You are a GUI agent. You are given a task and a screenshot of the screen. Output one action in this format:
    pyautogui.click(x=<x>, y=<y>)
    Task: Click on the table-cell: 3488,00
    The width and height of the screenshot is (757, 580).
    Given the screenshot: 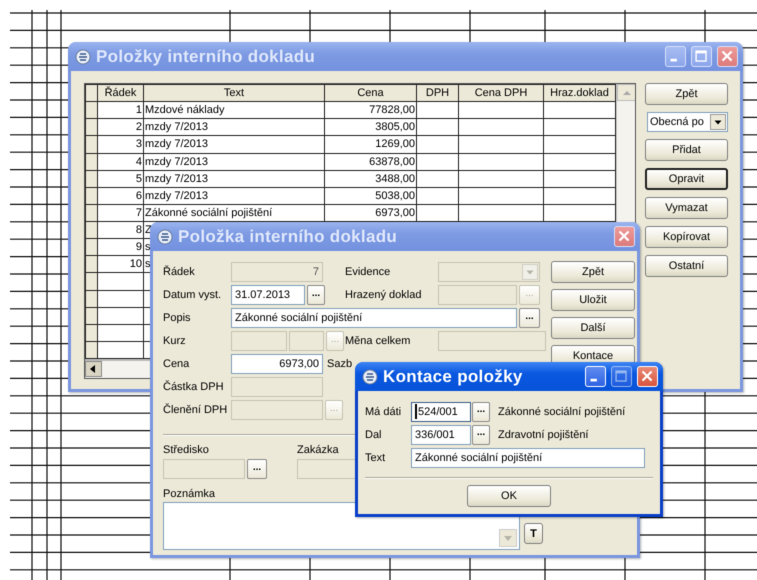 What is the action you would take?
    pyautogui.click(x=370, y=179)
    